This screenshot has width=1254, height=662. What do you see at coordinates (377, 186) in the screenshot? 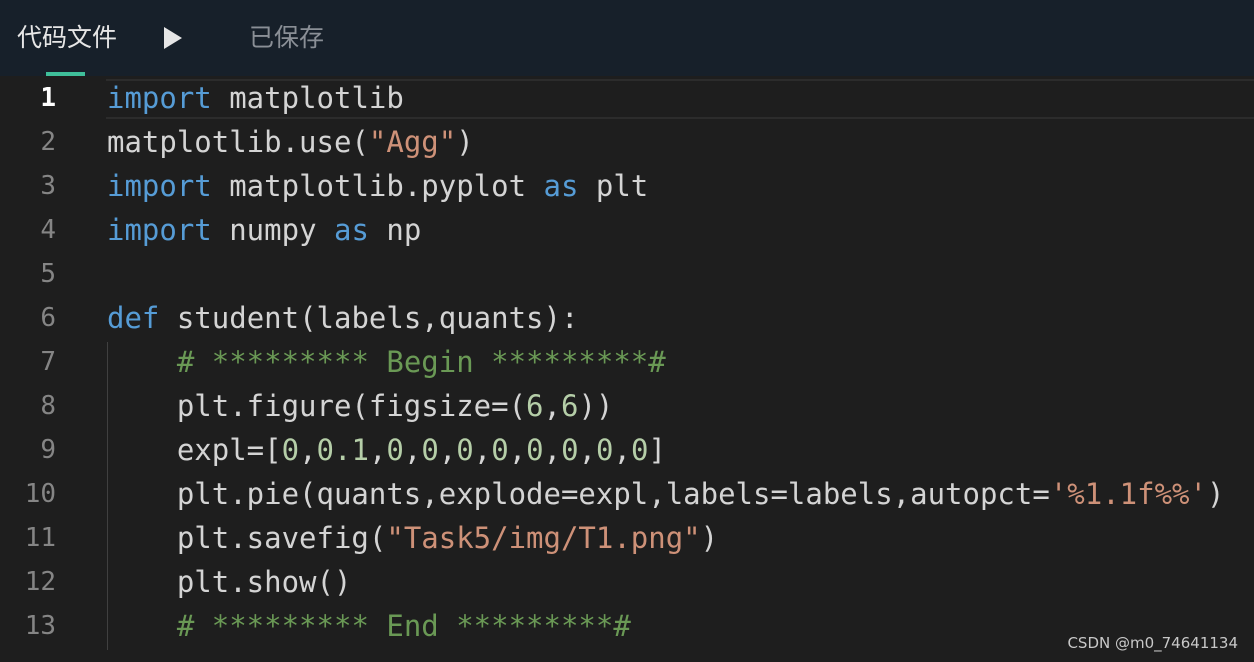
I see `code-line: import matplotlib.pyplot as plt` at bounding box center [377, 186].